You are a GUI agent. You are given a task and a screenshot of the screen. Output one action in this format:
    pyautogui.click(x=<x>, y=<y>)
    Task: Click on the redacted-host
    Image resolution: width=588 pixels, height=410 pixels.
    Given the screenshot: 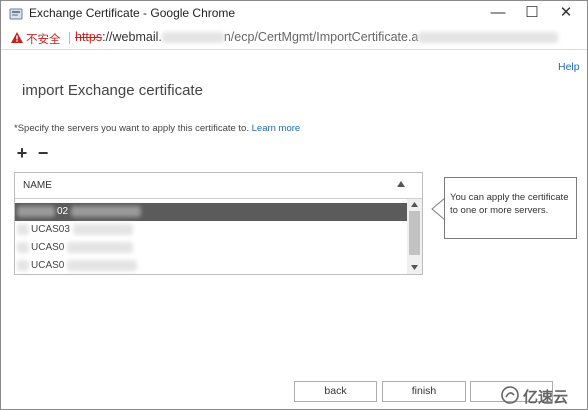 What is the action you would take?
    pyautogui.click(x=192, y=38)
    